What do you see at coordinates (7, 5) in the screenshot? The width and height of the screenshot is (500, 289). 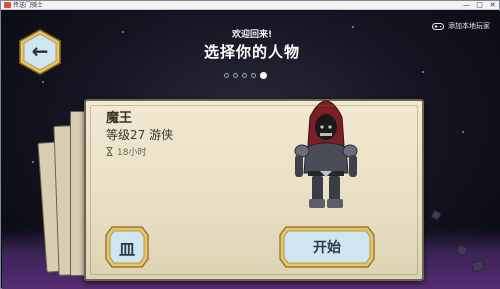 I see `app-icon` at bounding box center [7, 5].